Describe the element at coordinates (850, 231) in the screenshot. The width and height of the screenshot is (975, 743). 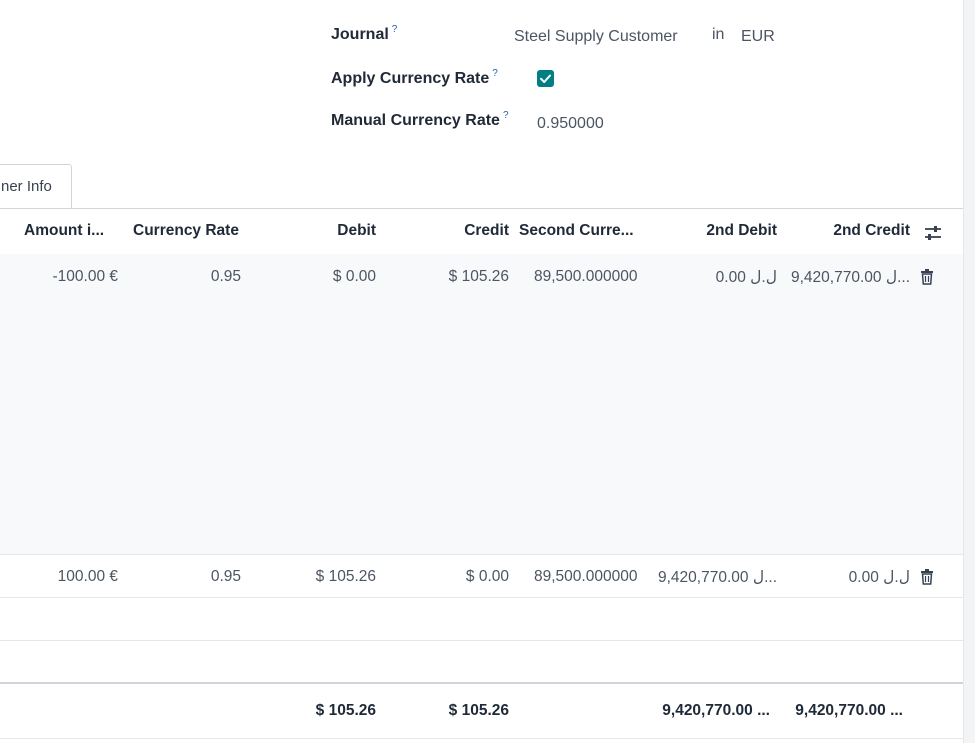
I see `column-header-2nd-credit: 2nd Credit` at that location.